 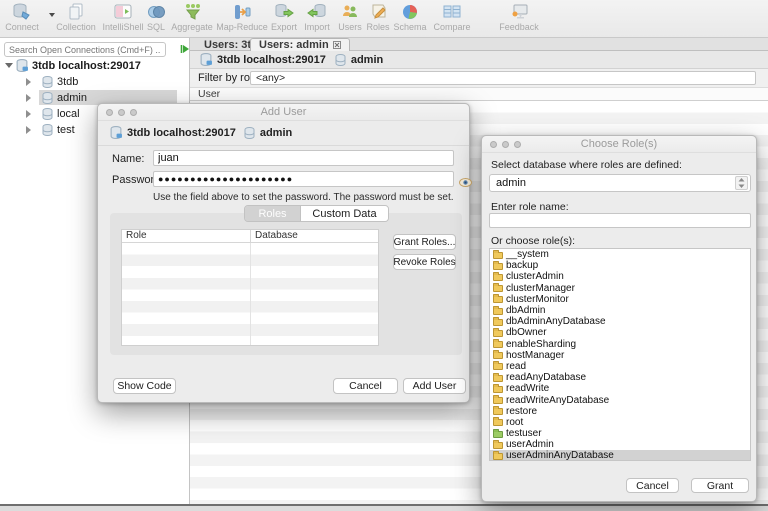 What do you see at coordinates (144, 386) in the screenshot?
I see `show-code-button: Show Code` at bounding box center [144, 386].